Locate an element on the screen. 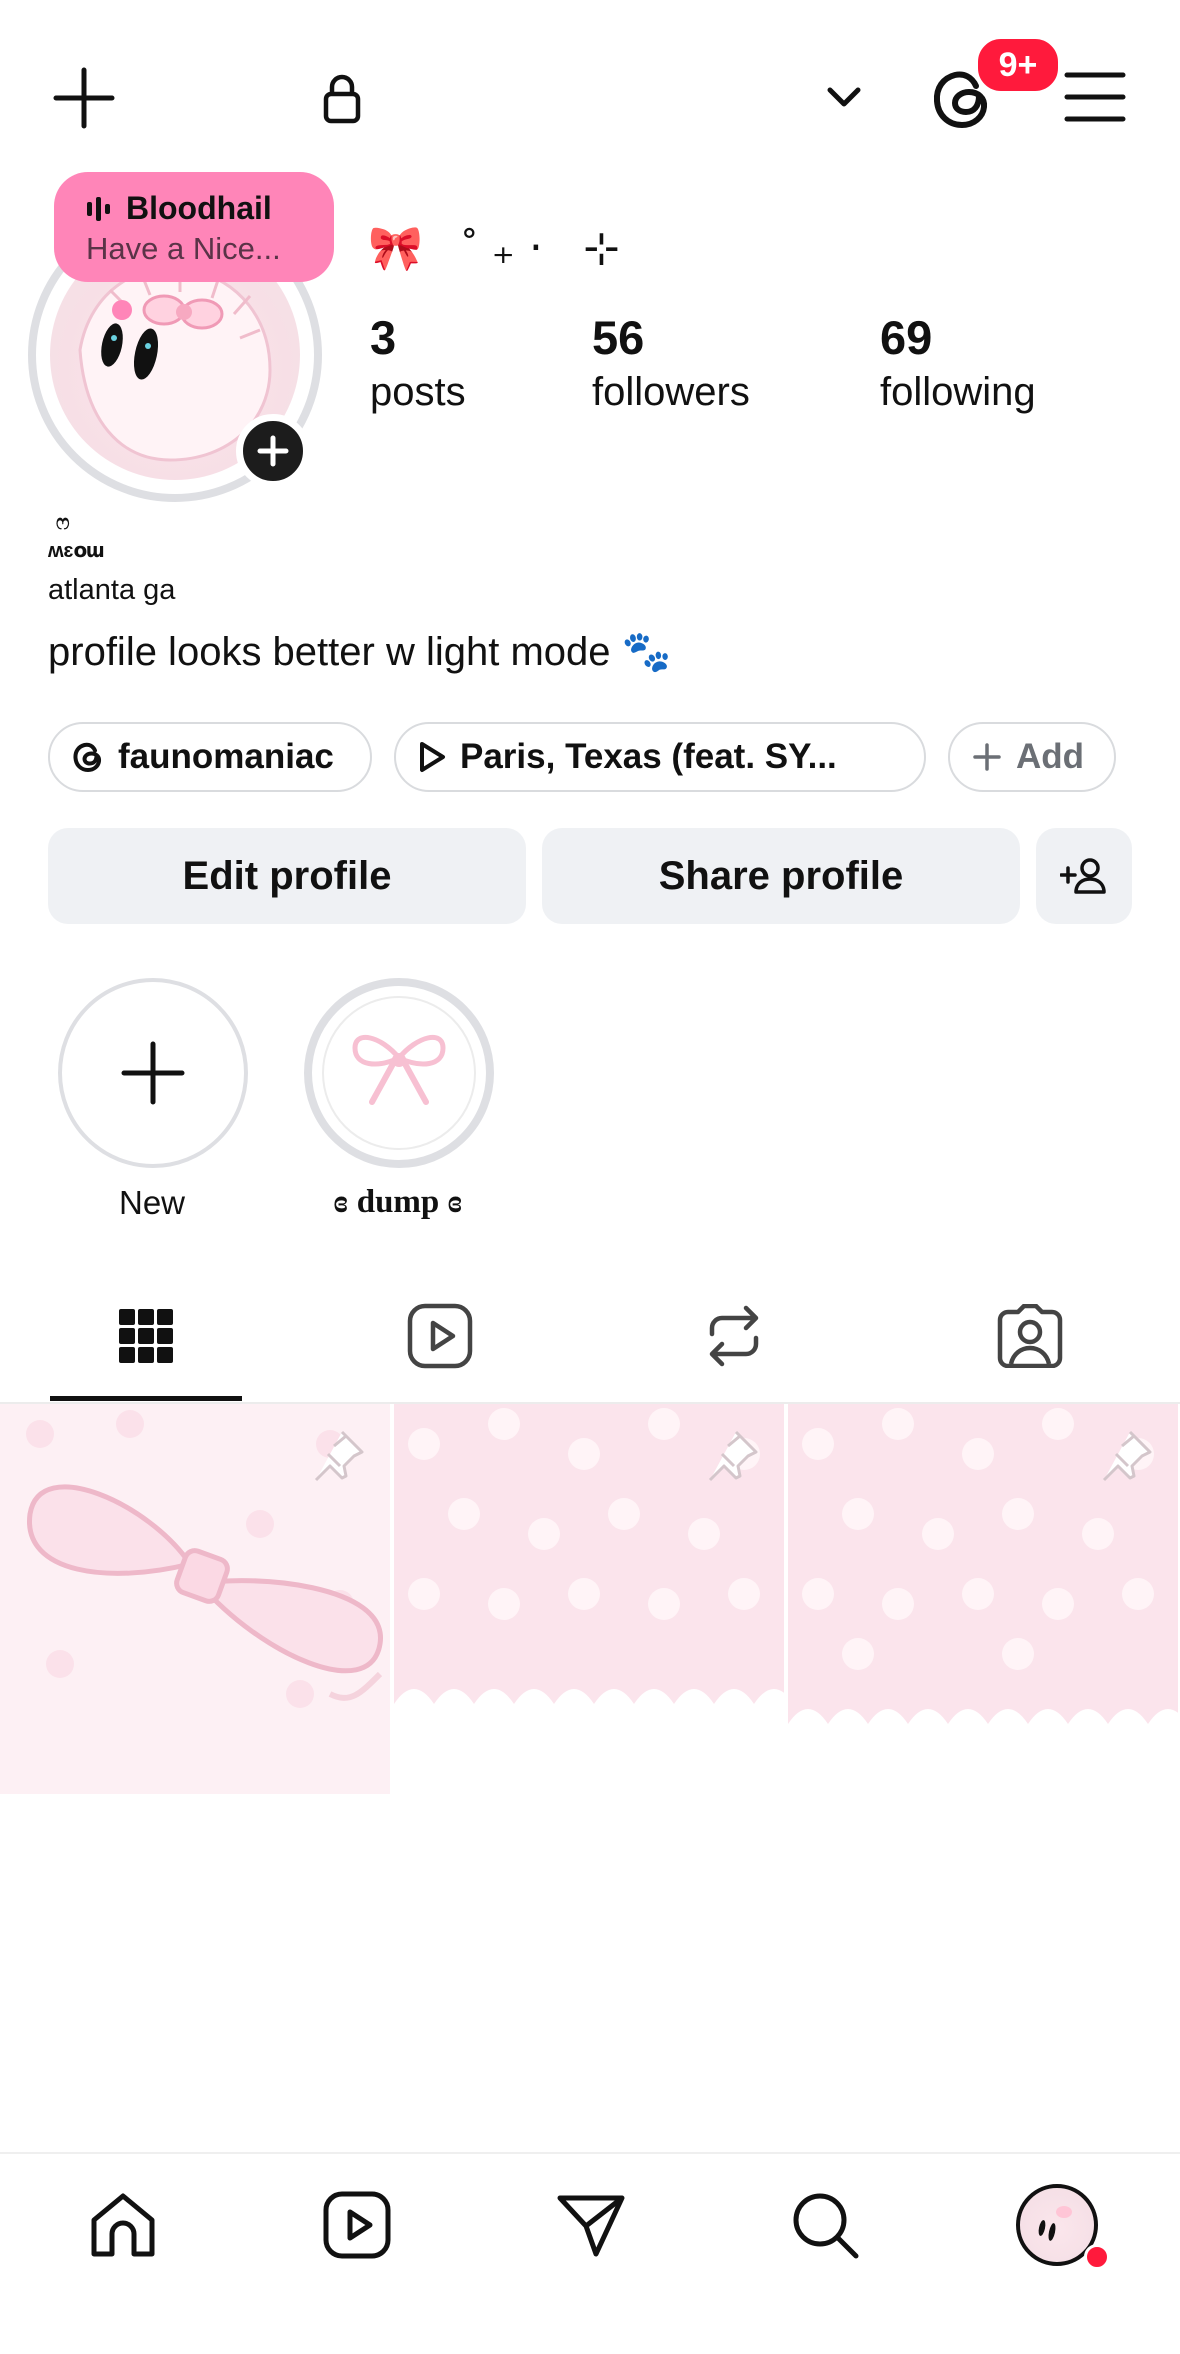  add-person-icon is located at coordinates (1083, 876).